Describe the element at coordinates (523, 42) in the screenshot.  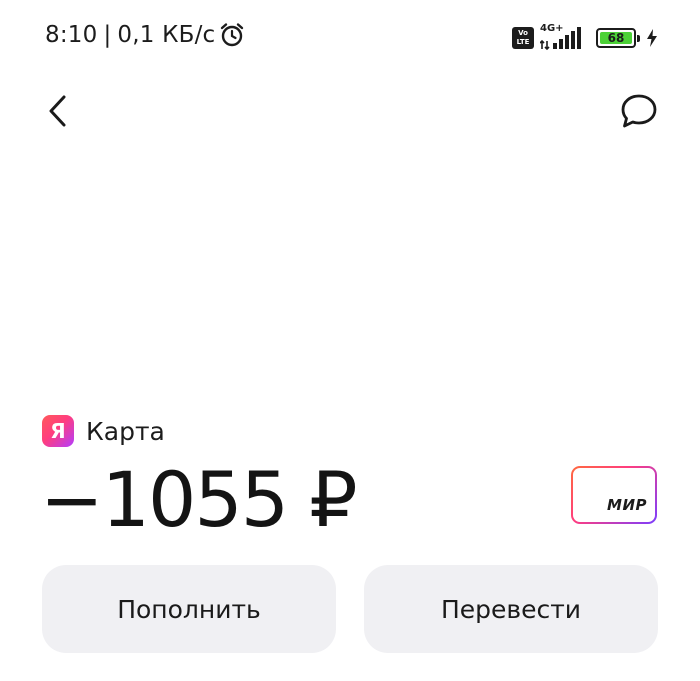
I see `volte-bottom-text: LTE` at that location.